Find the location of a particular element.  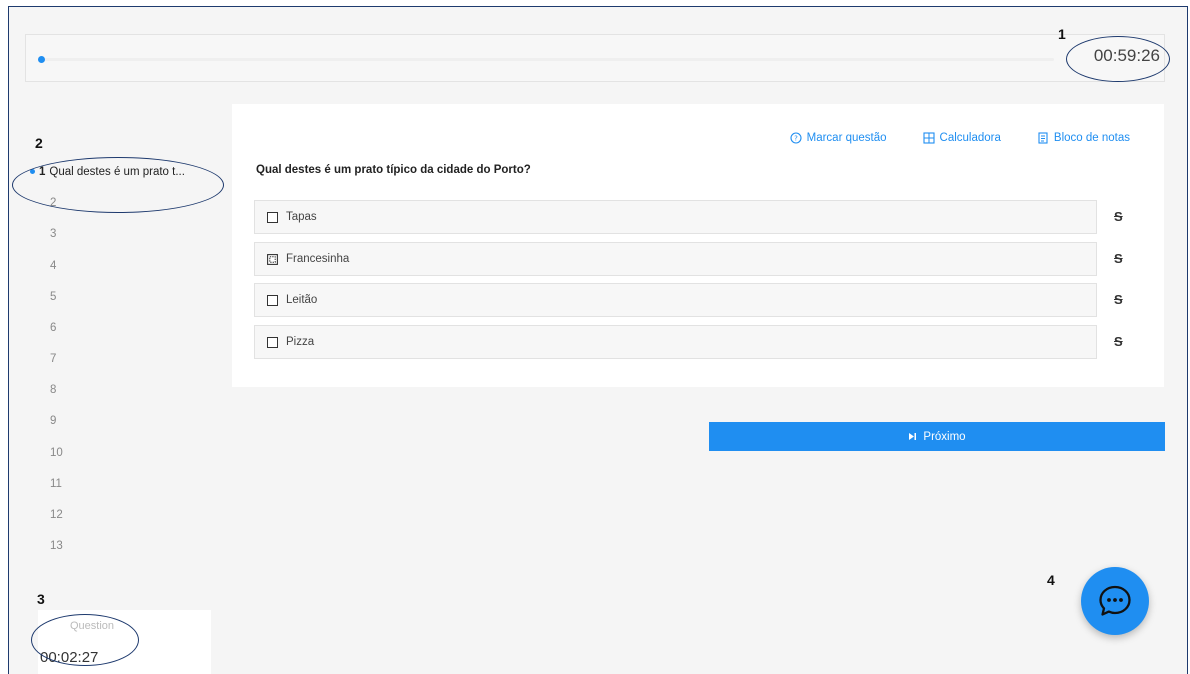

answer-option-label: Francesinha is located at coordinates (318, 259).